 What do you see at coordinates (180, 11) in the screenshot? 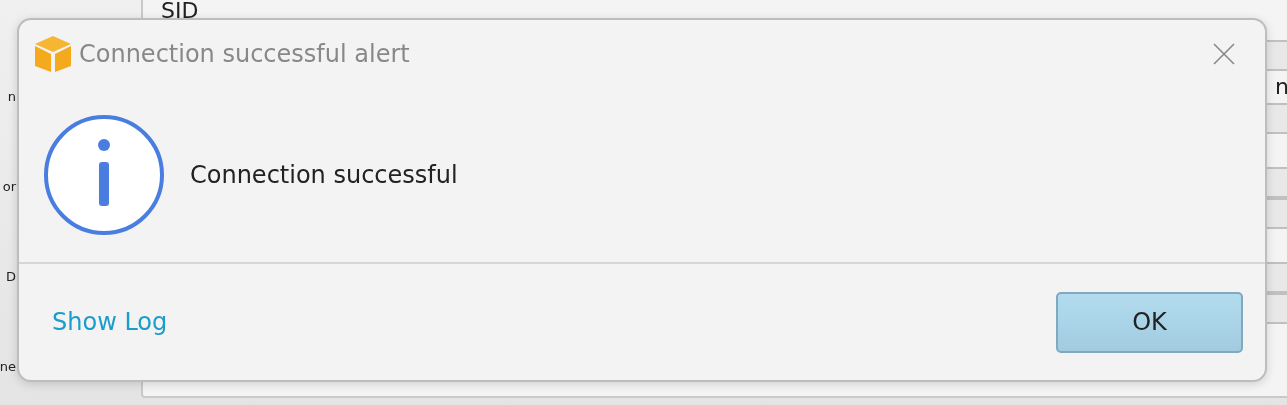
I see `column-header: SID` at bounding box center [180, 11].